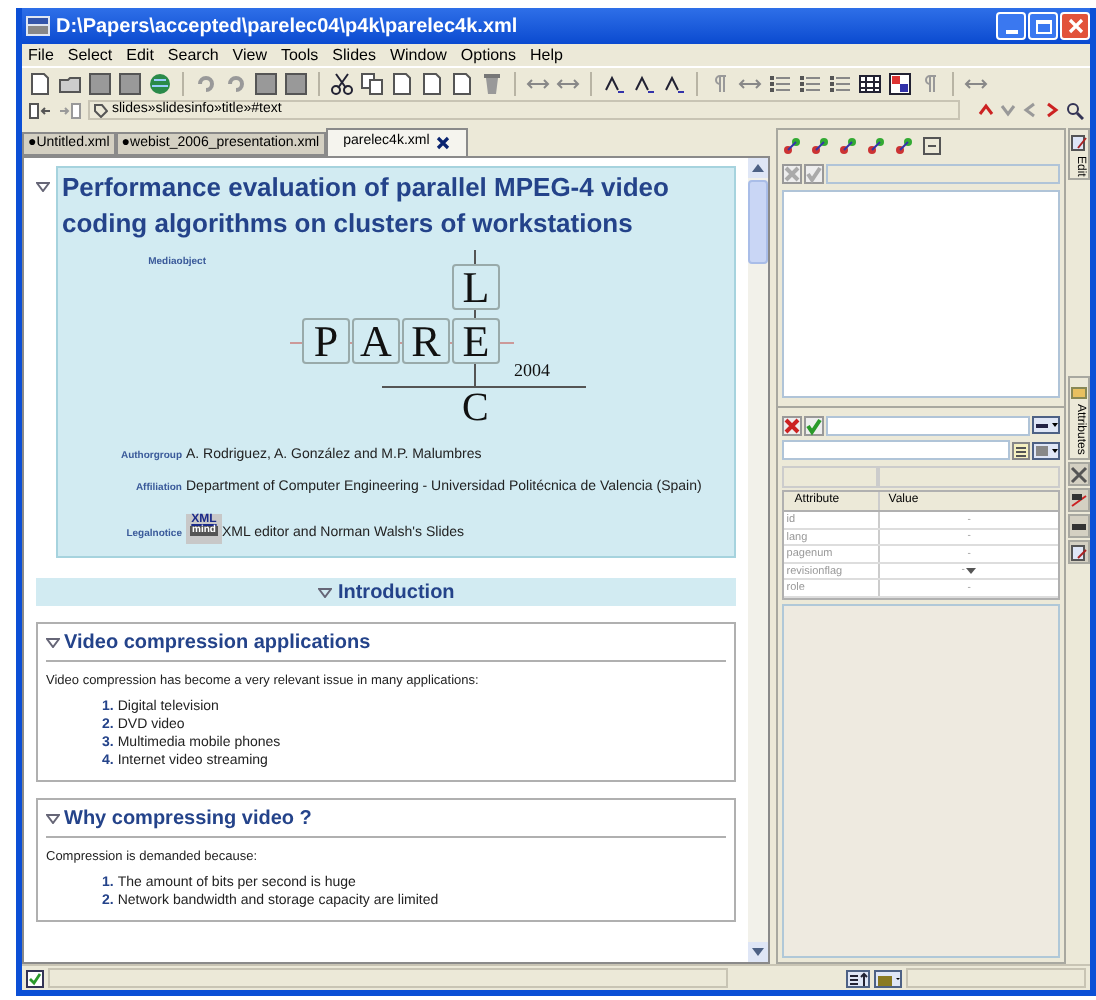 This screenshot has height=1000, width=1096. Describe the element at coordinates (830, 477) in the screenshot. I see `empty-field` at that location.